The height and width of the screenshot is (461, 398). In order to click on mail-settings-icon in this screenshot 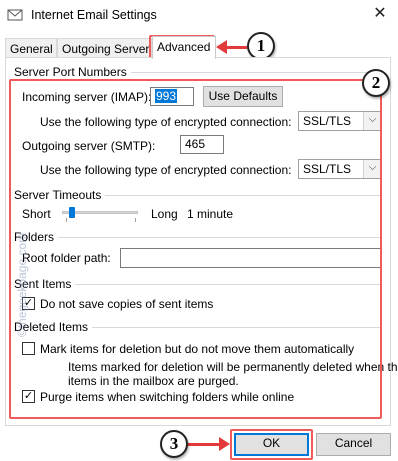, I will do `click(15, 15)`.